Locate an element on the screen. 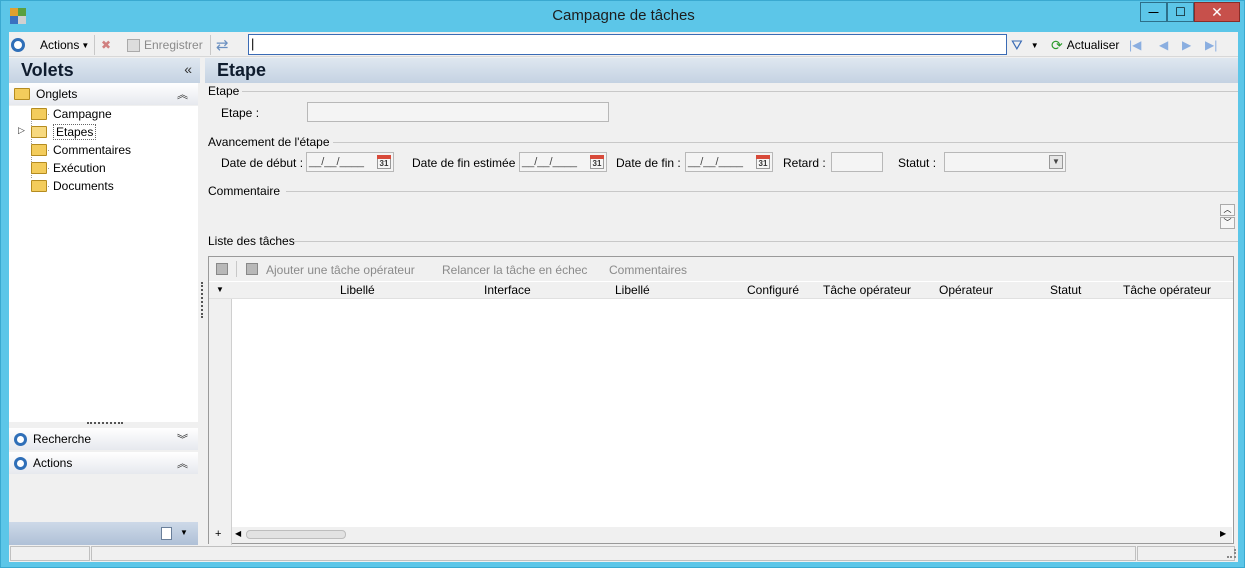  column-header: Statut is located at coordinates (1065, 290).